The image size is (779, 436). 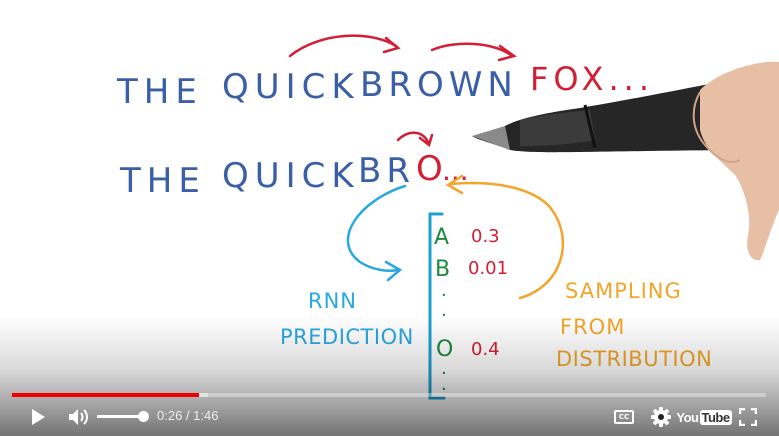 I want to click on fullscreen-icon, so click(x=748, y=417).